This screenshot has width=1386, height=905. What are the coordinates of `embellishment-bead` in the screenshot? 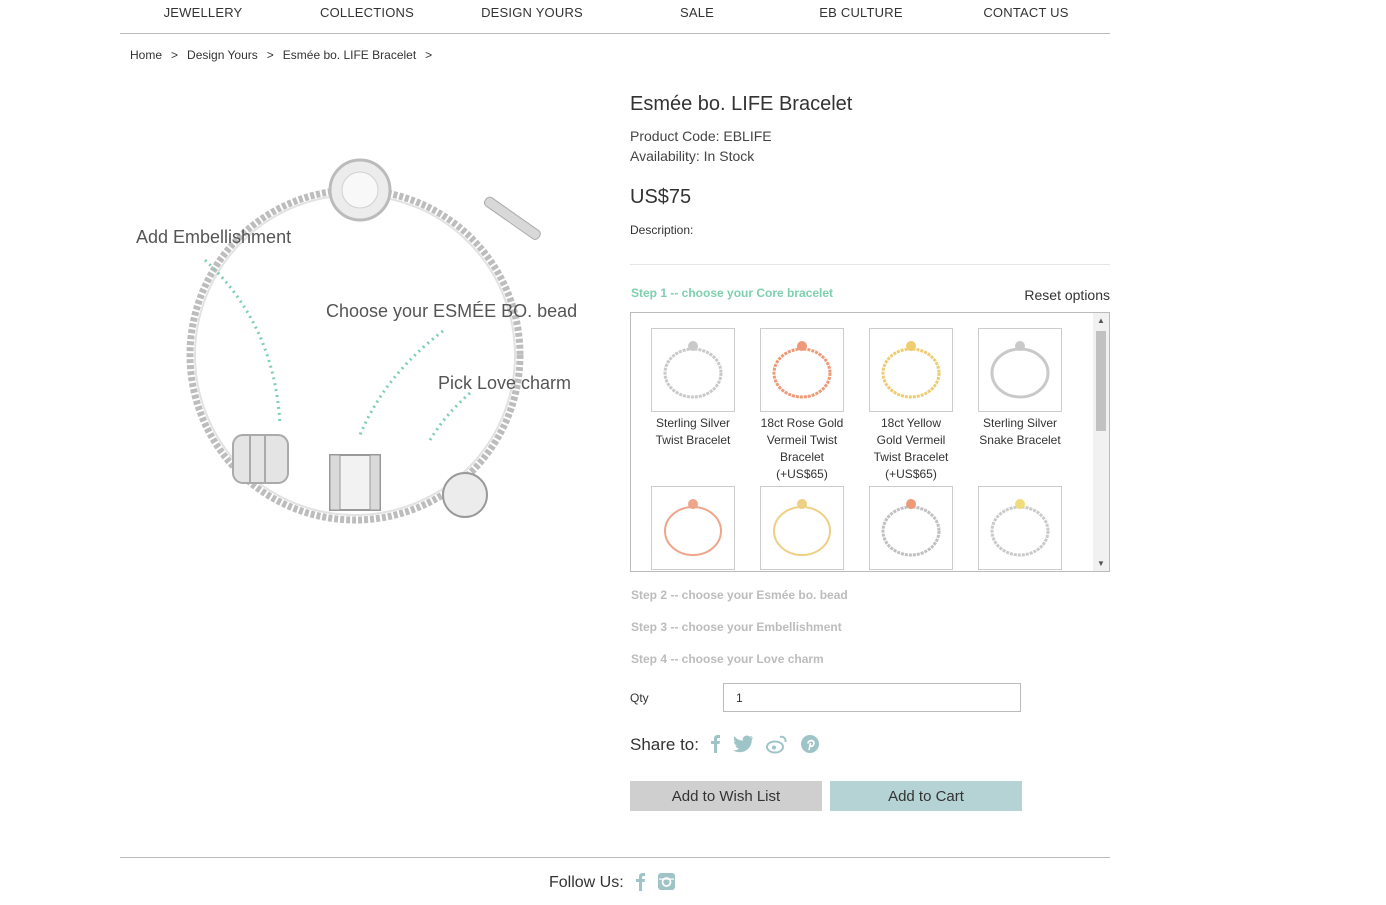 It's located at (260, 459).